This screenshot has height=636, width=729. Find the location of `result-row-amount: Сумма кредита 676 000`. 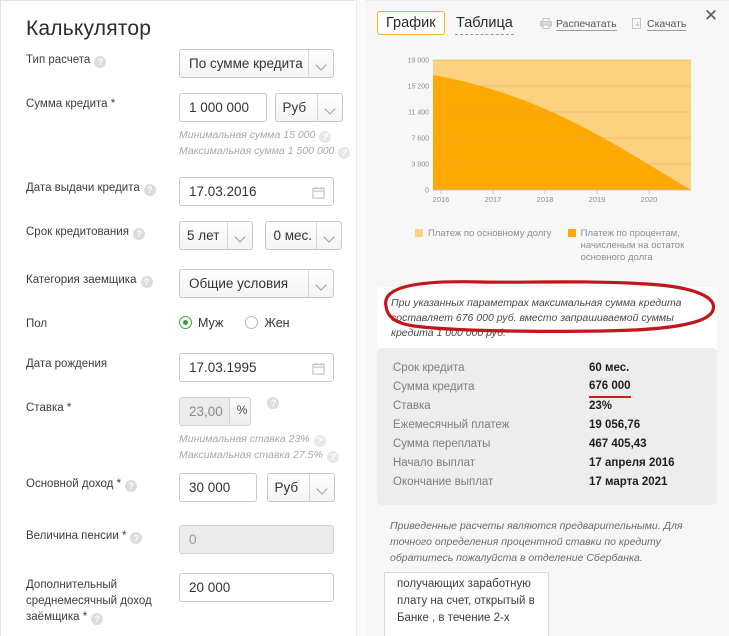

result-row-amount: Сумма кредита 676 000 is located at coordinates (547, 388).